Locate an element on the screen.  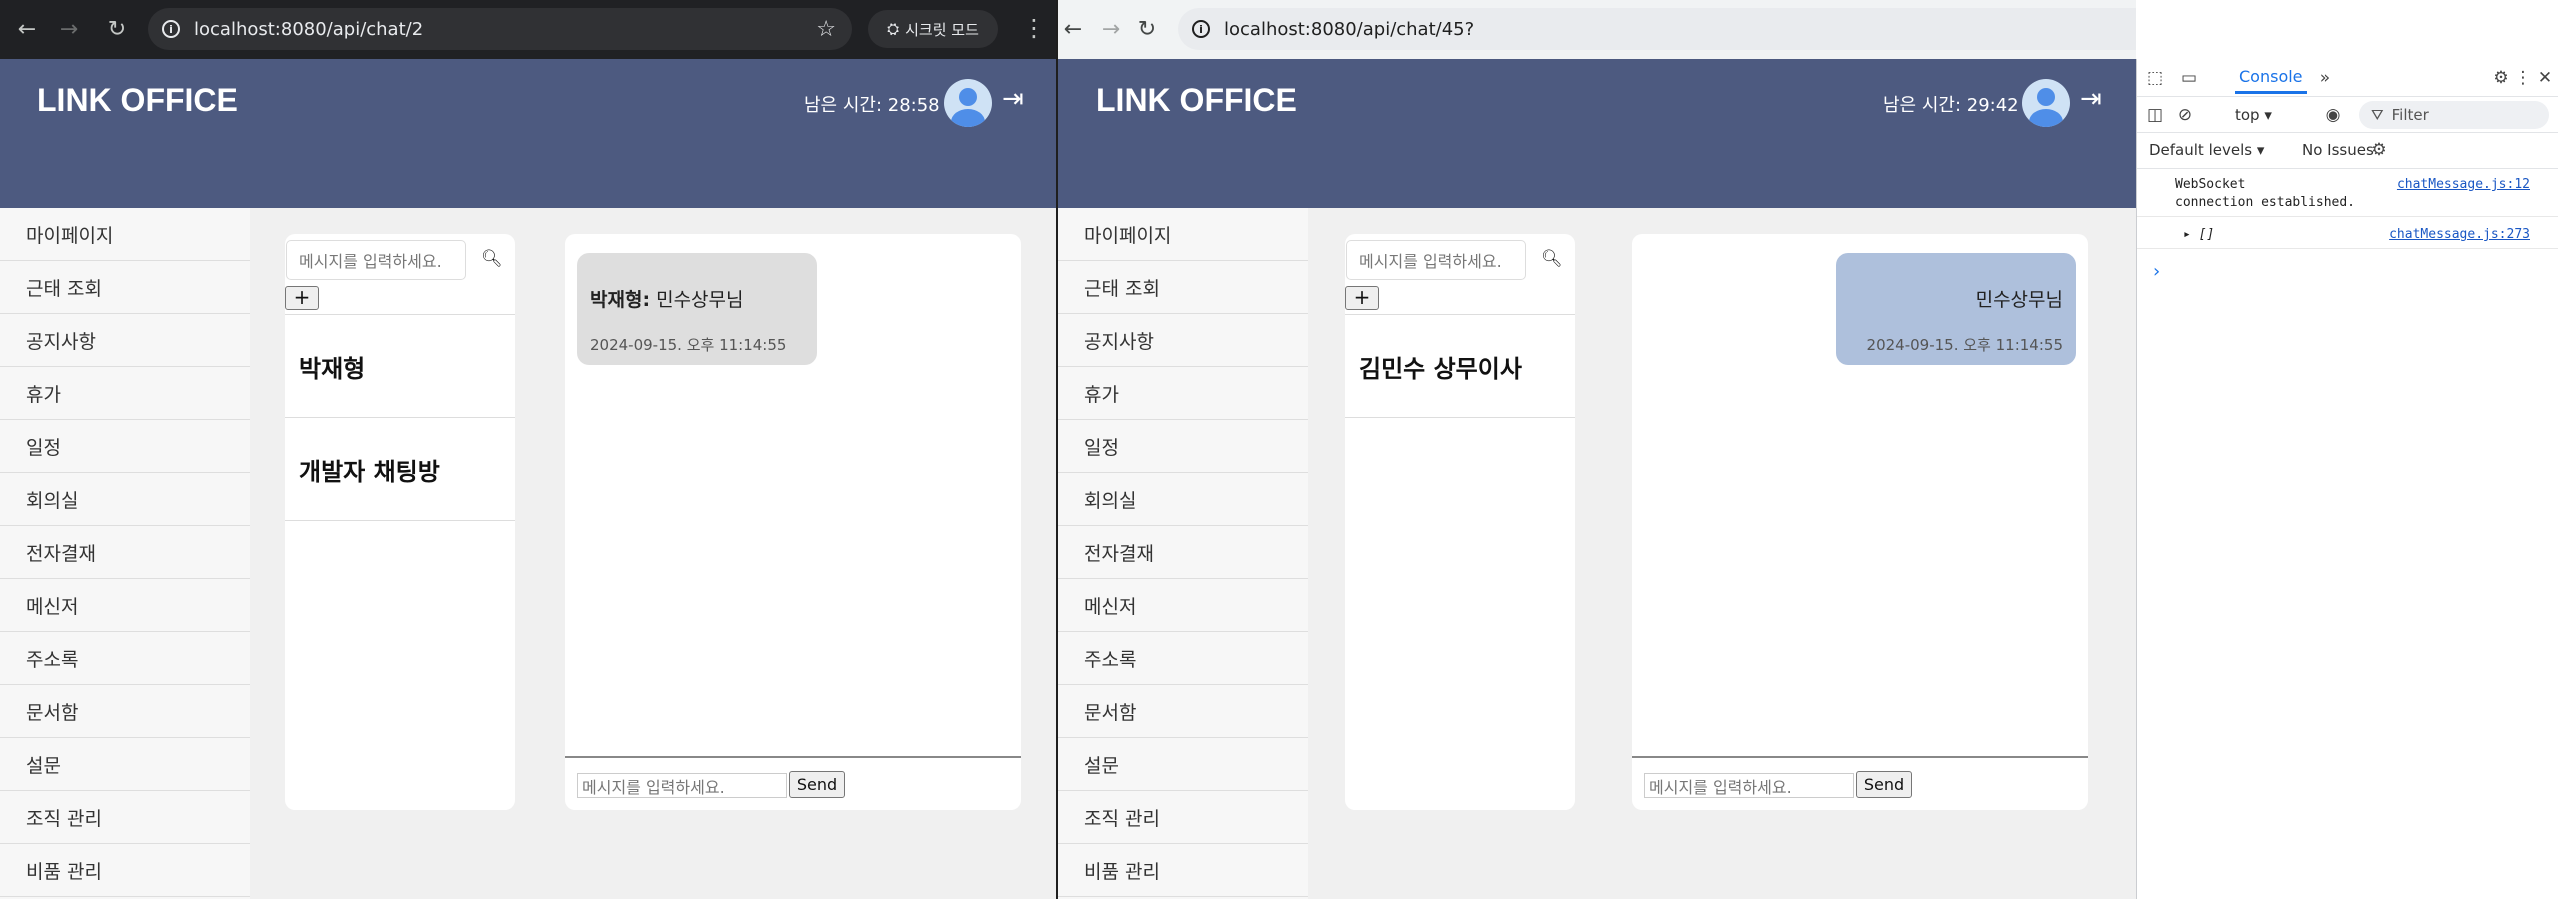
console-prompt-icon: › is located at coordinates (2156, 271).